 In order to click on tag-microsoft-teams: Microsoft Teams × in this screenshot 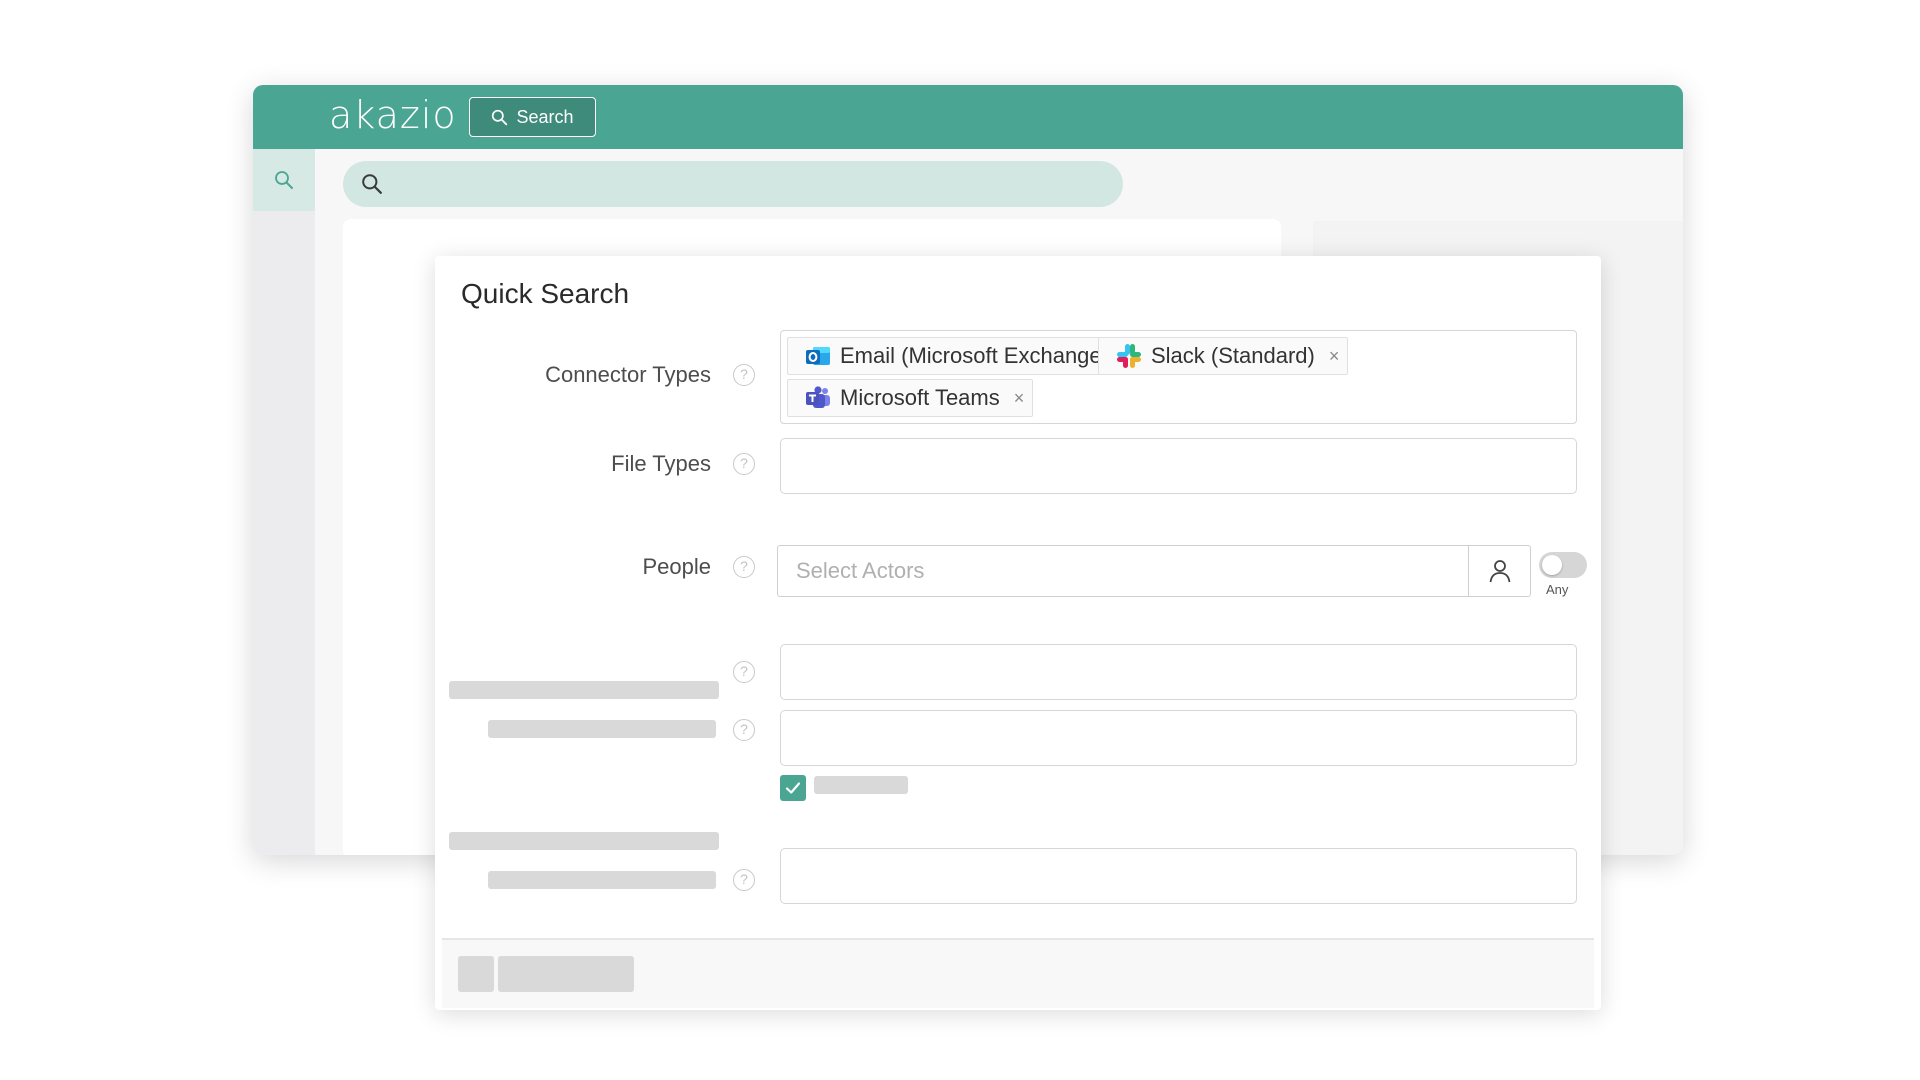, I will do `click(910, 398)`.